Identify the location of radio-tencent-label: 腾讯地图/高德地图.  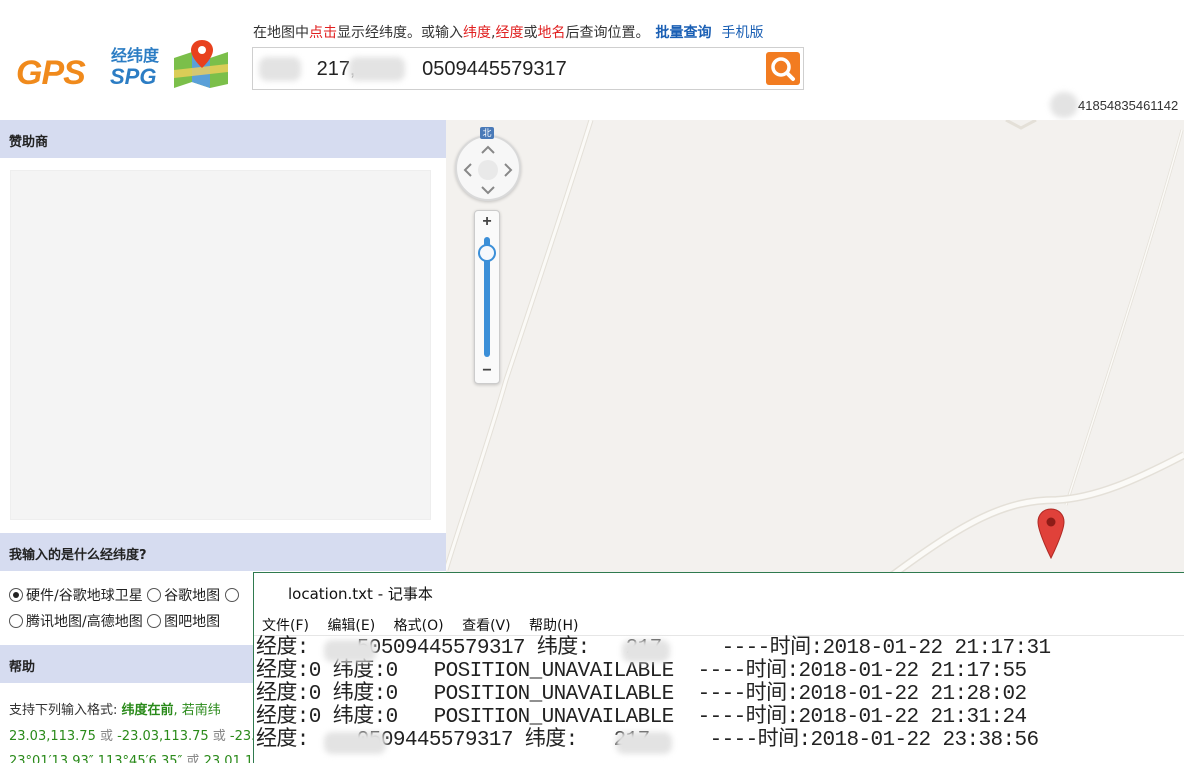
(84, 622).